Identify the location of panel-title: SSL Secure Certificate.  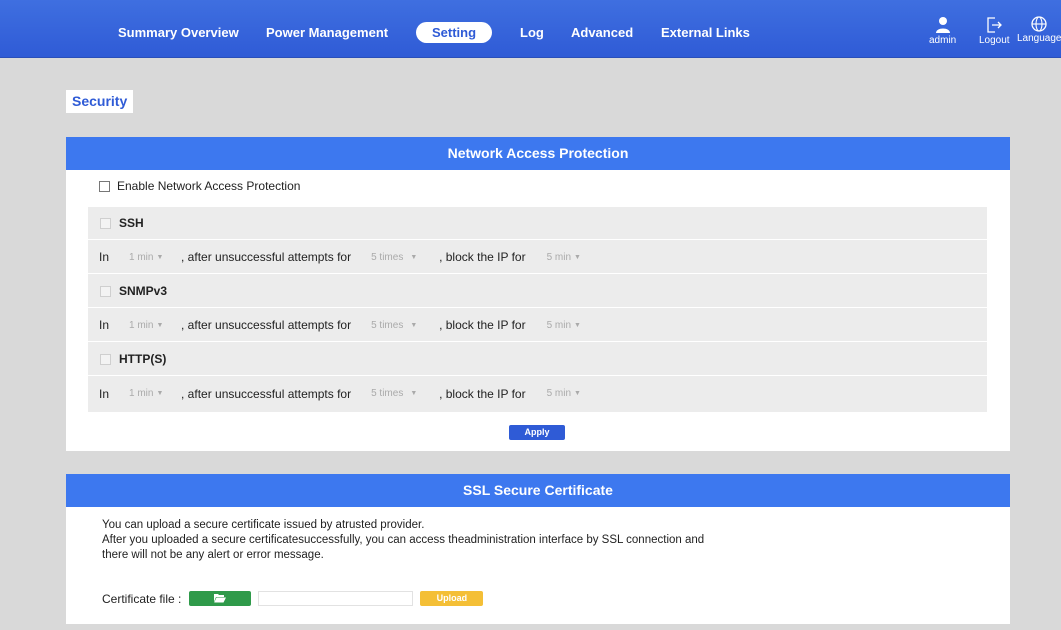
(538, 490).